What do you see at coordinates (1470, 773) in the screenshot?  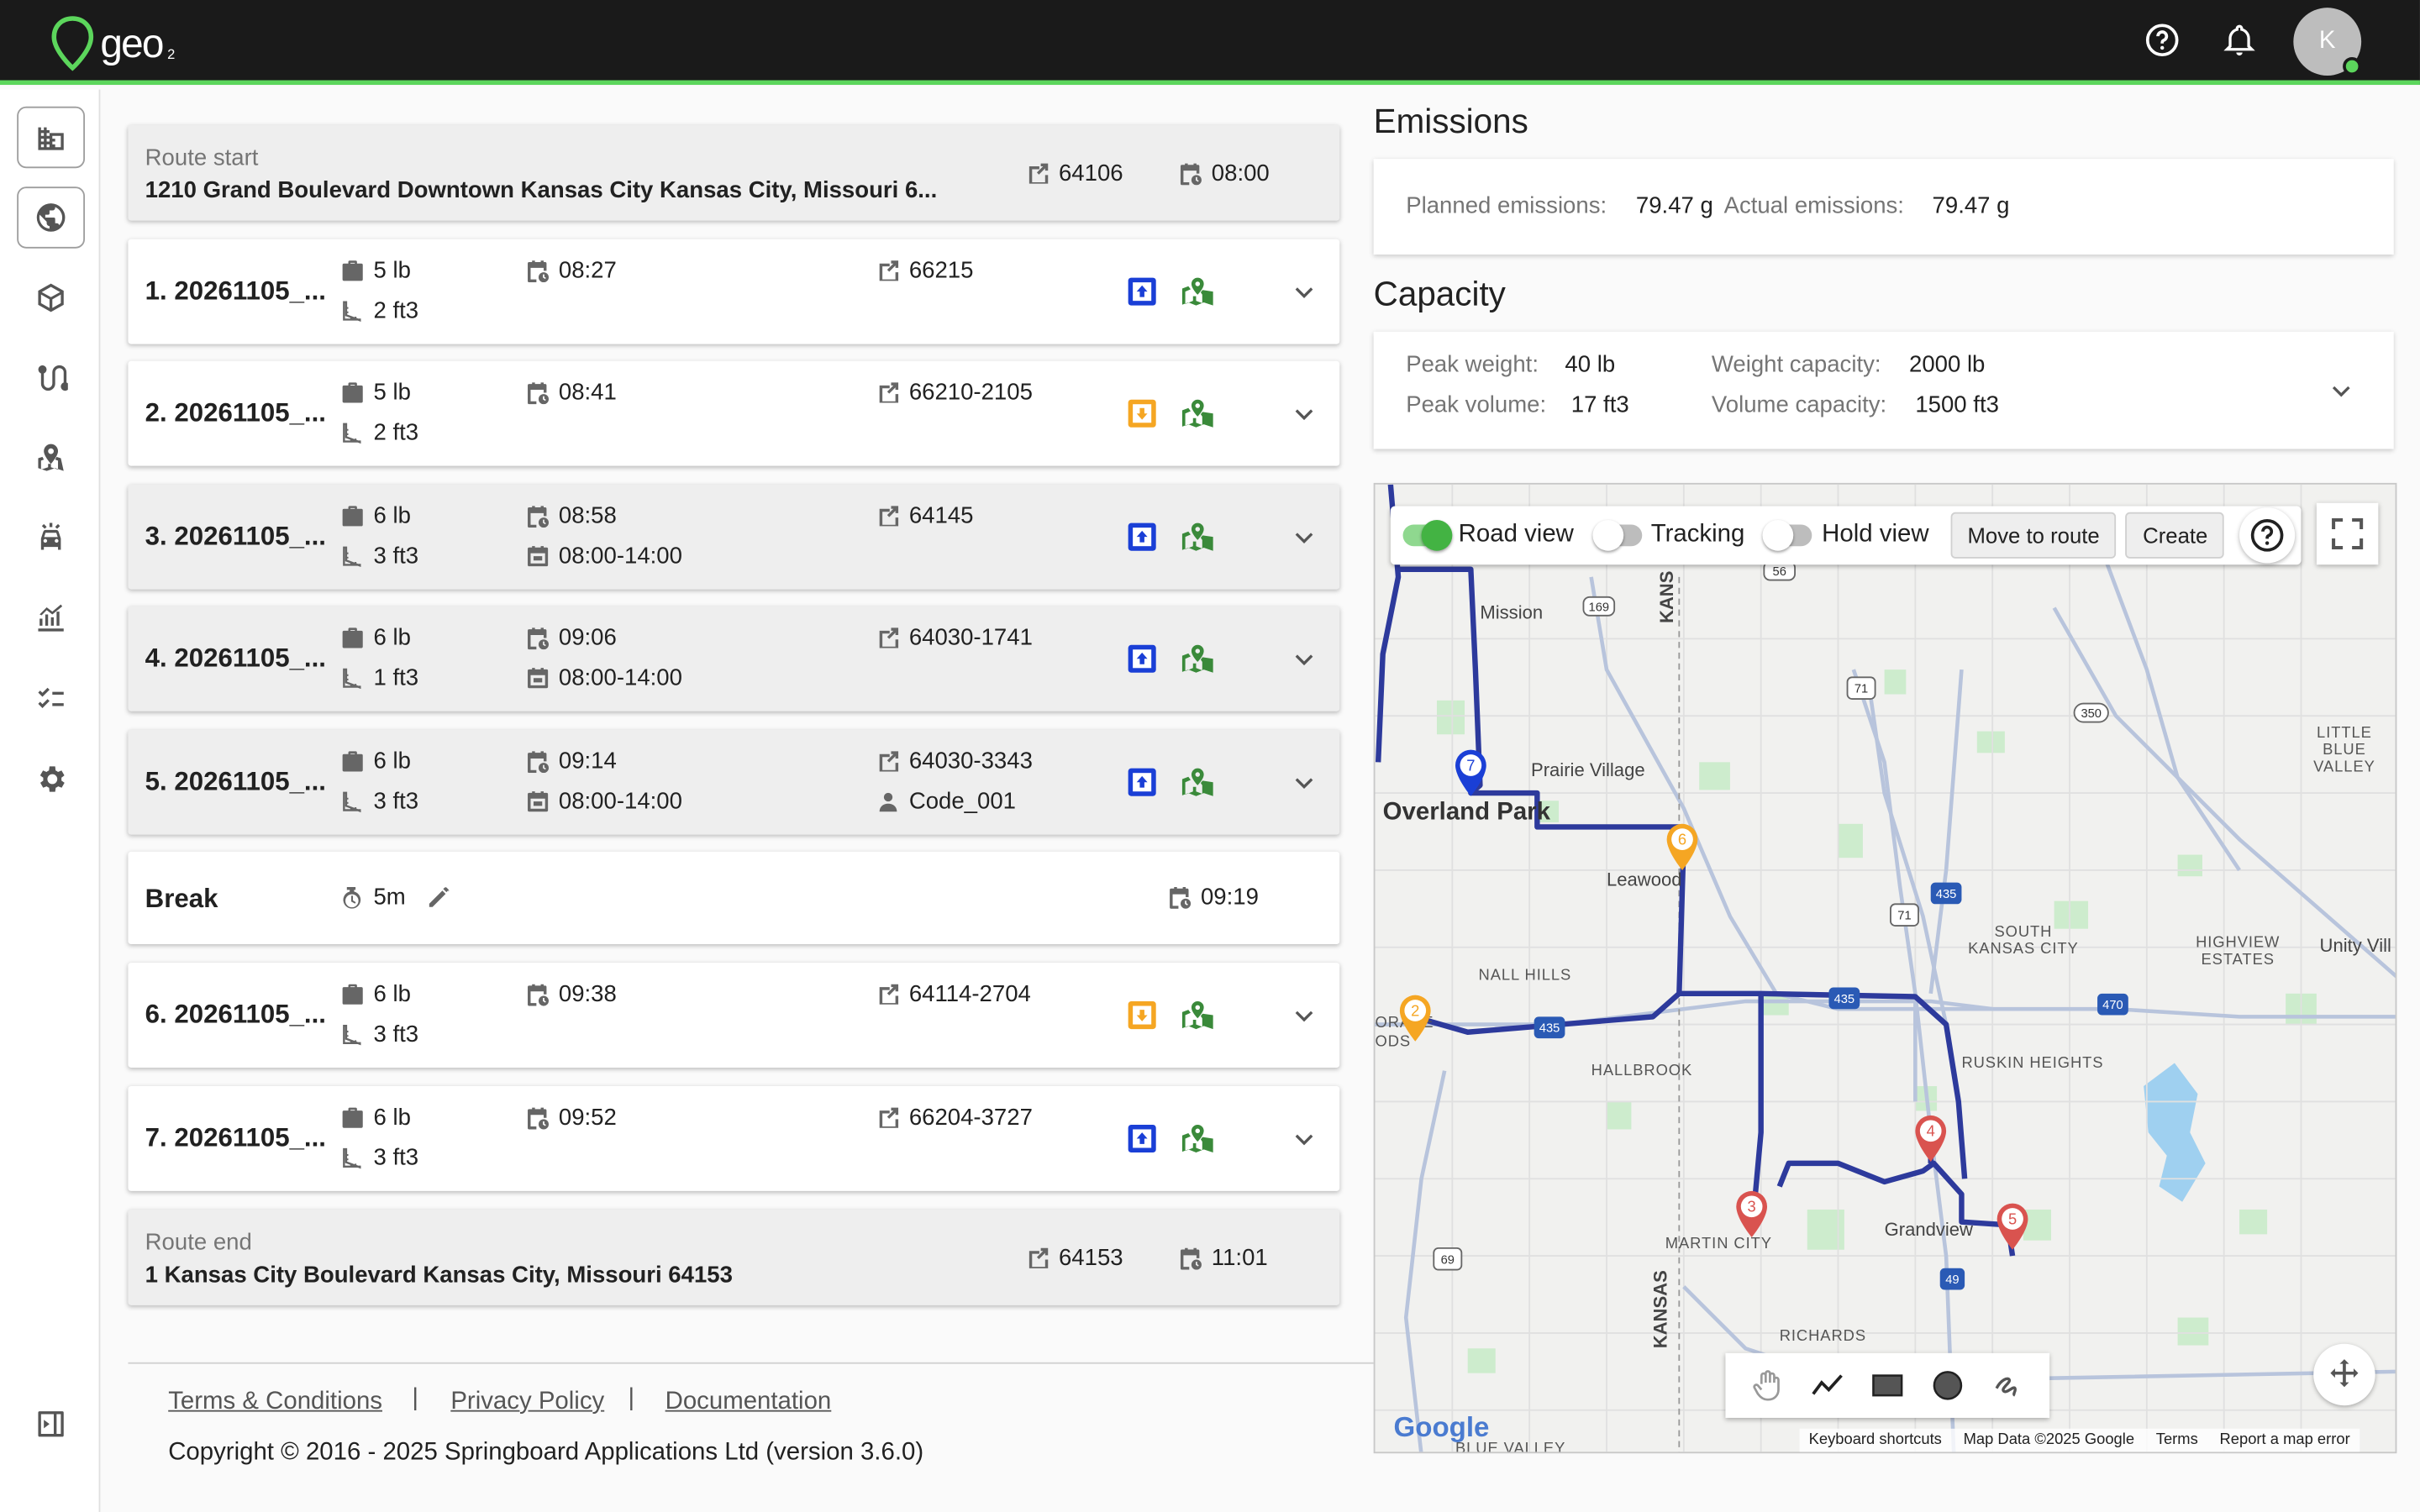 I see `stop-marker: 7` at bounding box center [1470, 773].